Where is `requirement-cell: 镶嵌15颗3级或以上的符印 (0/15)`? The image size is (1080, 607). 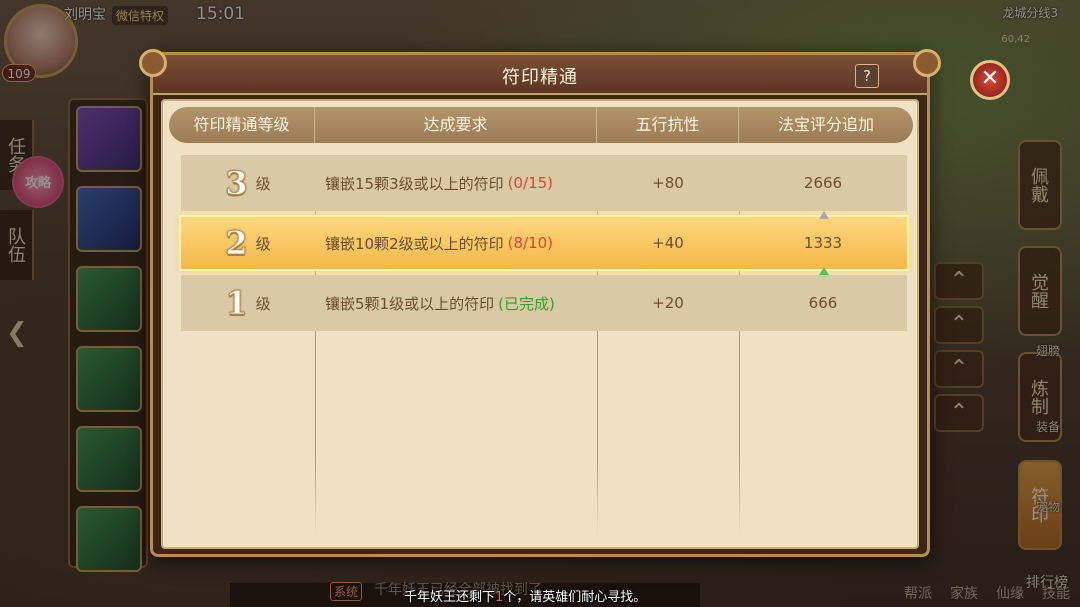
requirement-cell: 镶嵌15颗3级或以上的符印 (0/15) is located at coordinates (456, 183).